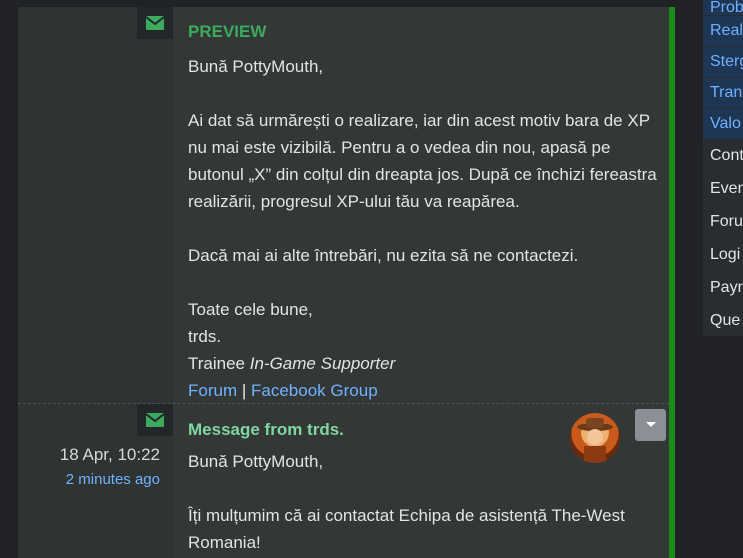 The height and width of the screenshot is (558, 743). Describe the element at coordinates (723, 62) in the screenshot. I see `sidebar-item-sterg: Sterg` at that location.